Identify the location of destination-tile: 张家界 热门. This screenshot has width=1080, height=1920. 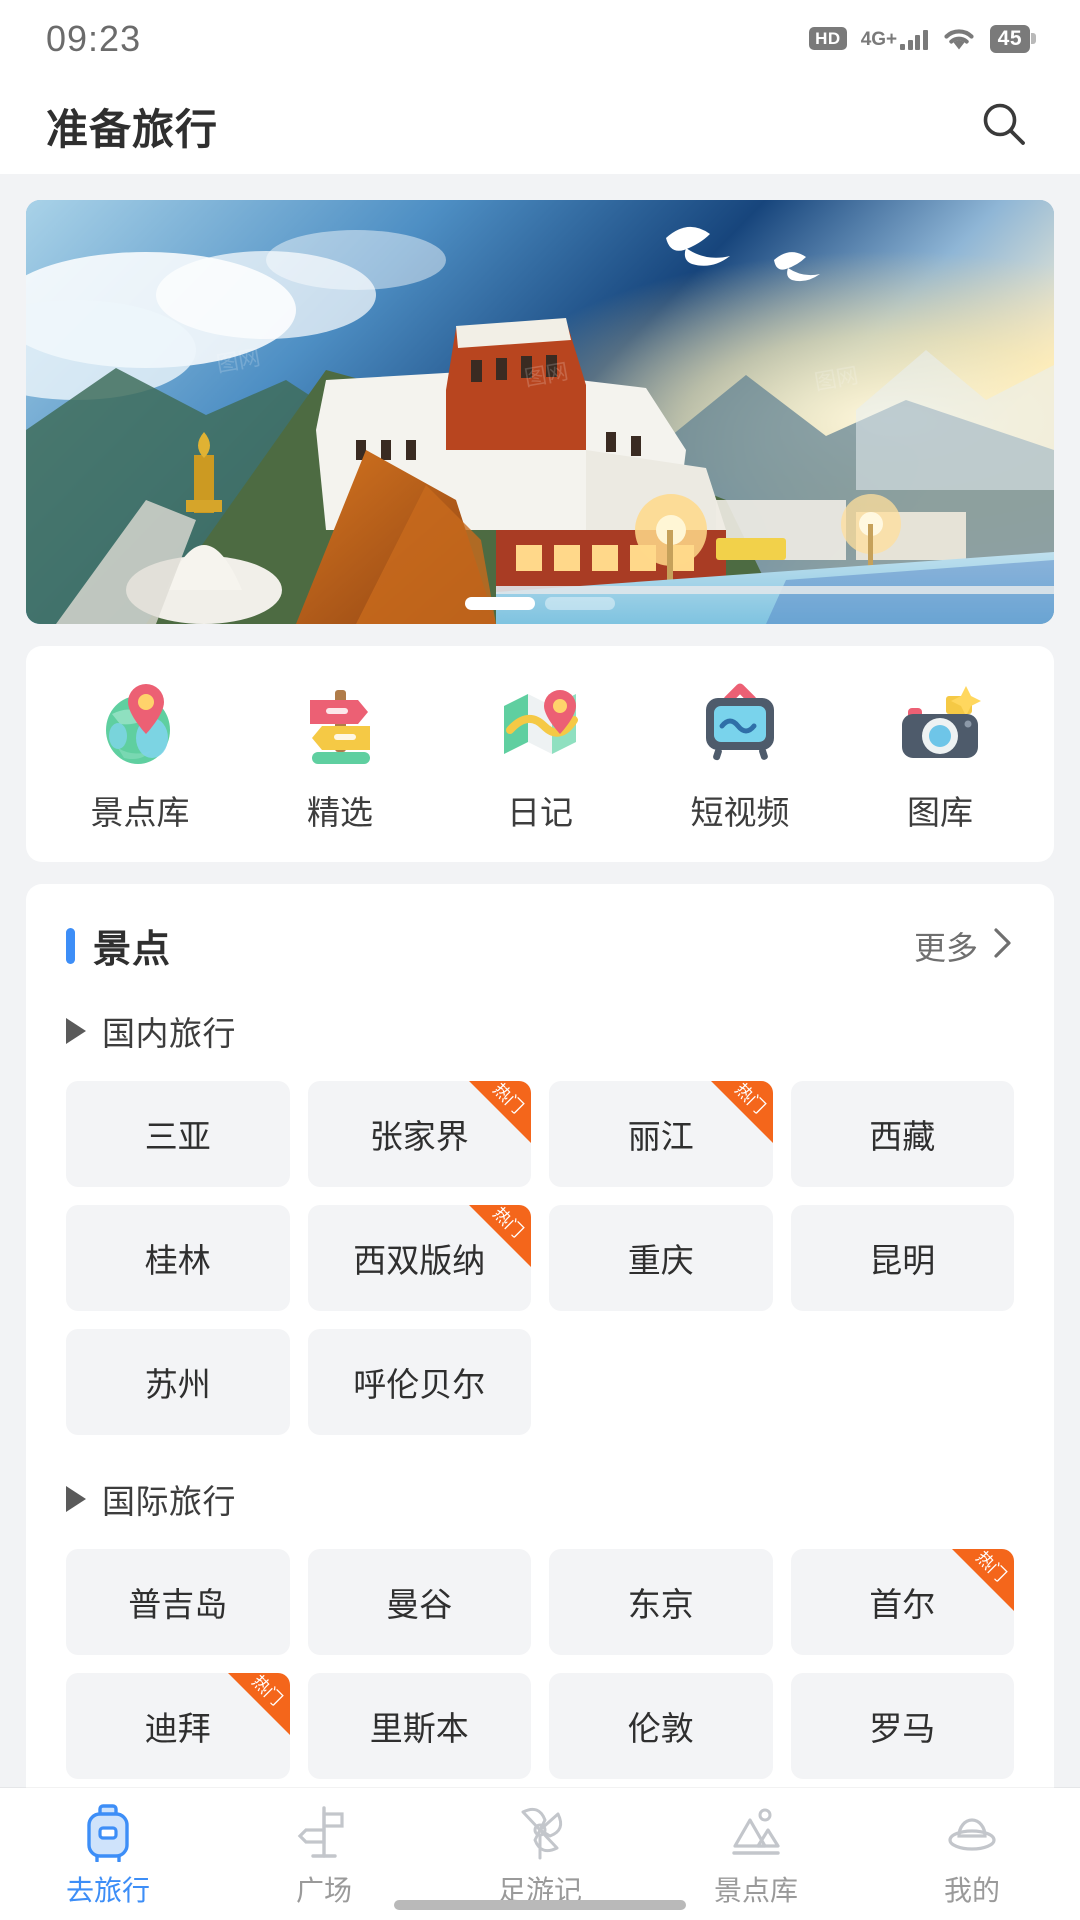
(419, 1134).